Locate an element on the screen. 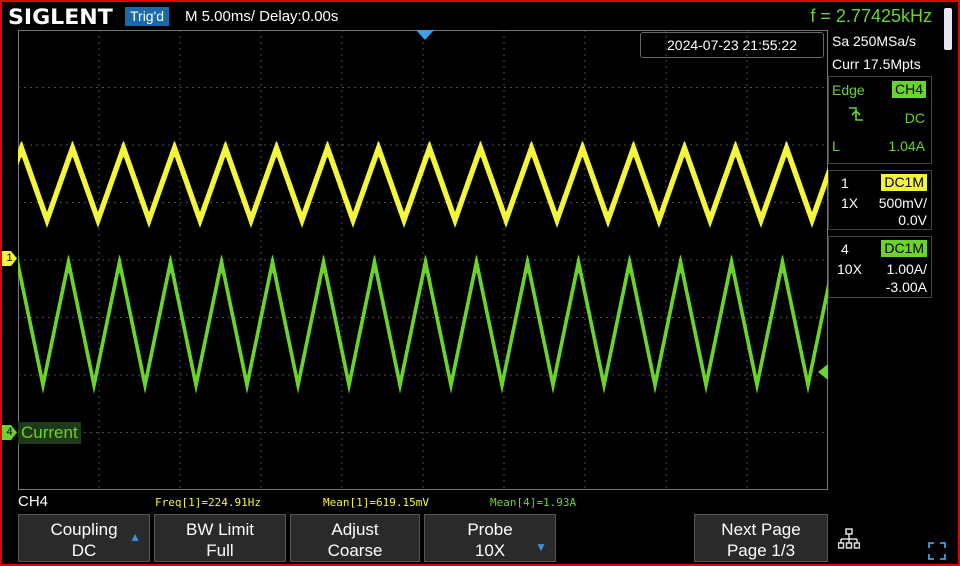 This screenshot has width=960, height=566. ch4-marker-label: 4 is located at coordinates (9, 432).